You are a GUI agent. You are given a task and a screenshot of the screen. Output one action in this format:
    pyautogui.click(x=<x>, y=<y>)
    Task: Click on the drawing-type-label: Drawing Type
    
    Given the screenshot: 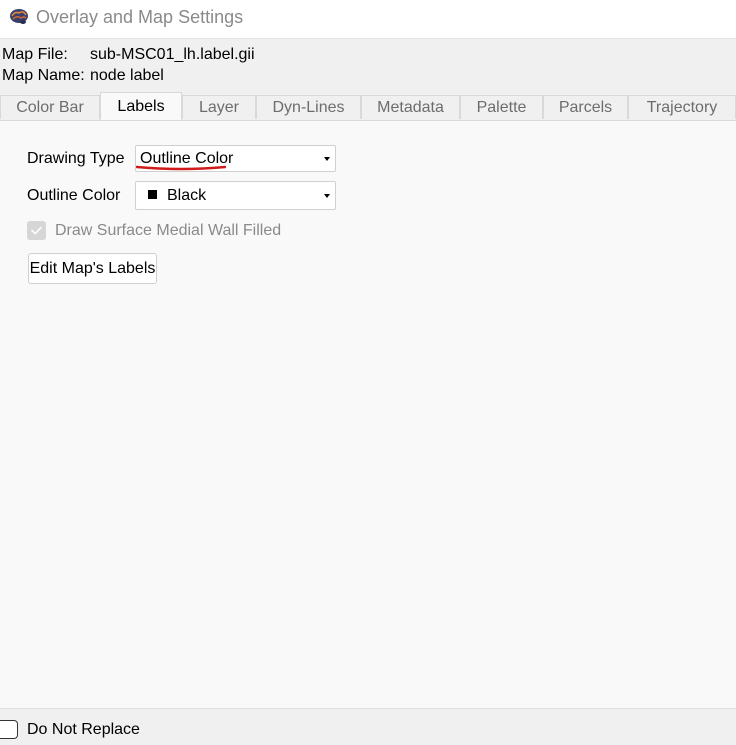 What is the action you would take?
    pyautogui.click(x=76, y=158)
    